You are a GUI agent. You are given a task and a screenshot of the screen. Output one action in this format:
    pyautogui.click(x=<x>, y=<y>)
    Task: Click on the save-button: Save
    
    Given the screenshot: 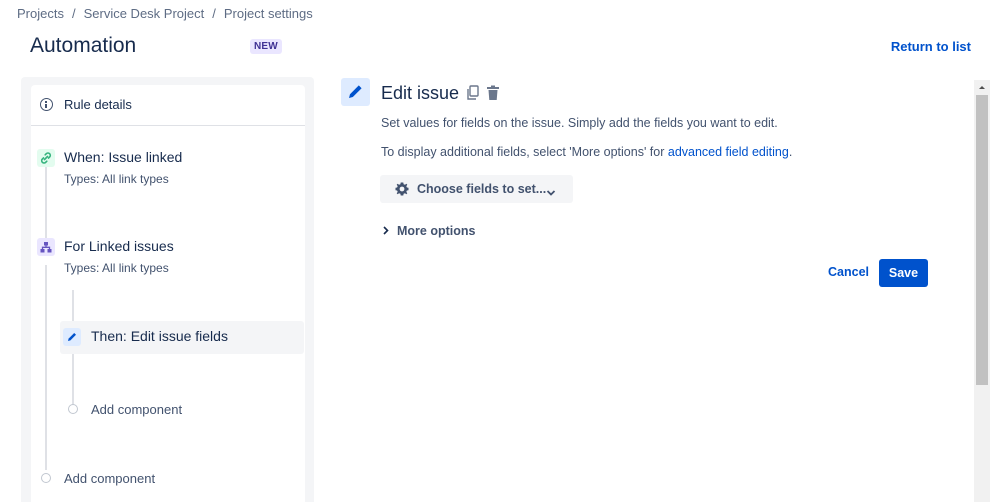 What is the action you would take?
    pyautogui.click(x=903, y=273)
    